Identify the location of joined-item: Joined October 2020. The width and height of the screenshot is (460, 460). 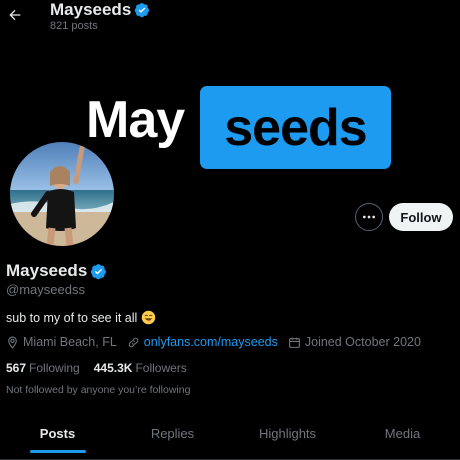
(354, 342).